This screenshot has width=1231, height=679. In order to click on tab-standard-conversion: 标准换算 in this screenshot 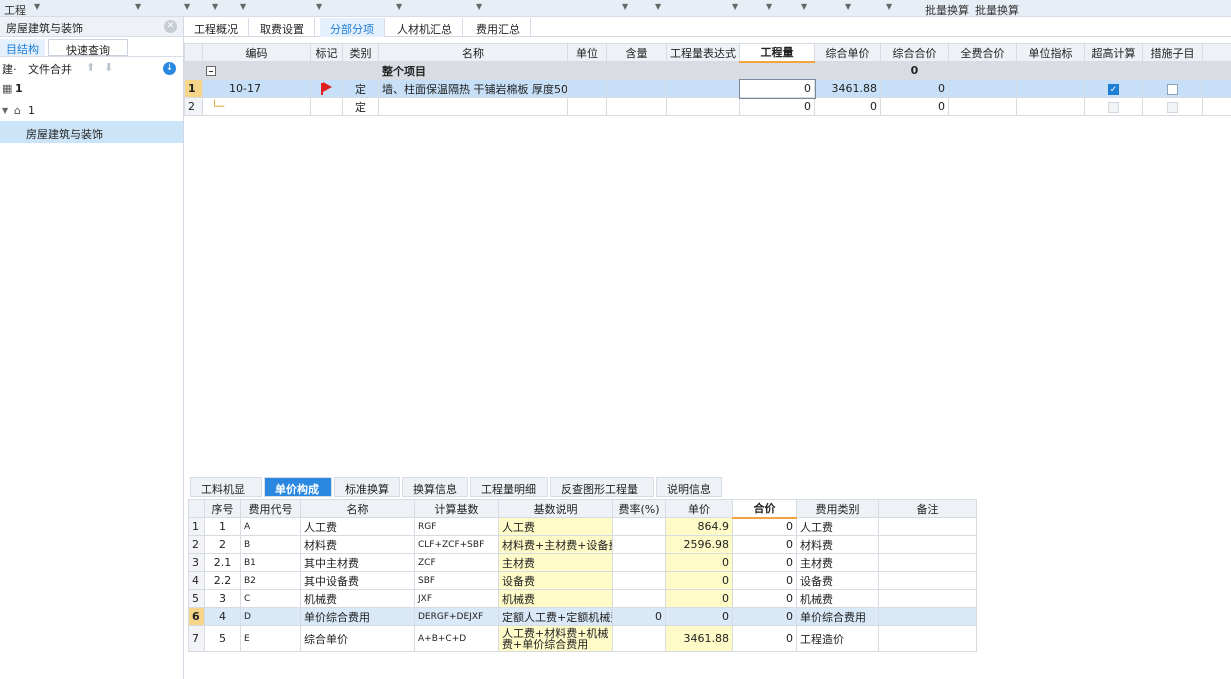, I will do `click(367, 487)`.